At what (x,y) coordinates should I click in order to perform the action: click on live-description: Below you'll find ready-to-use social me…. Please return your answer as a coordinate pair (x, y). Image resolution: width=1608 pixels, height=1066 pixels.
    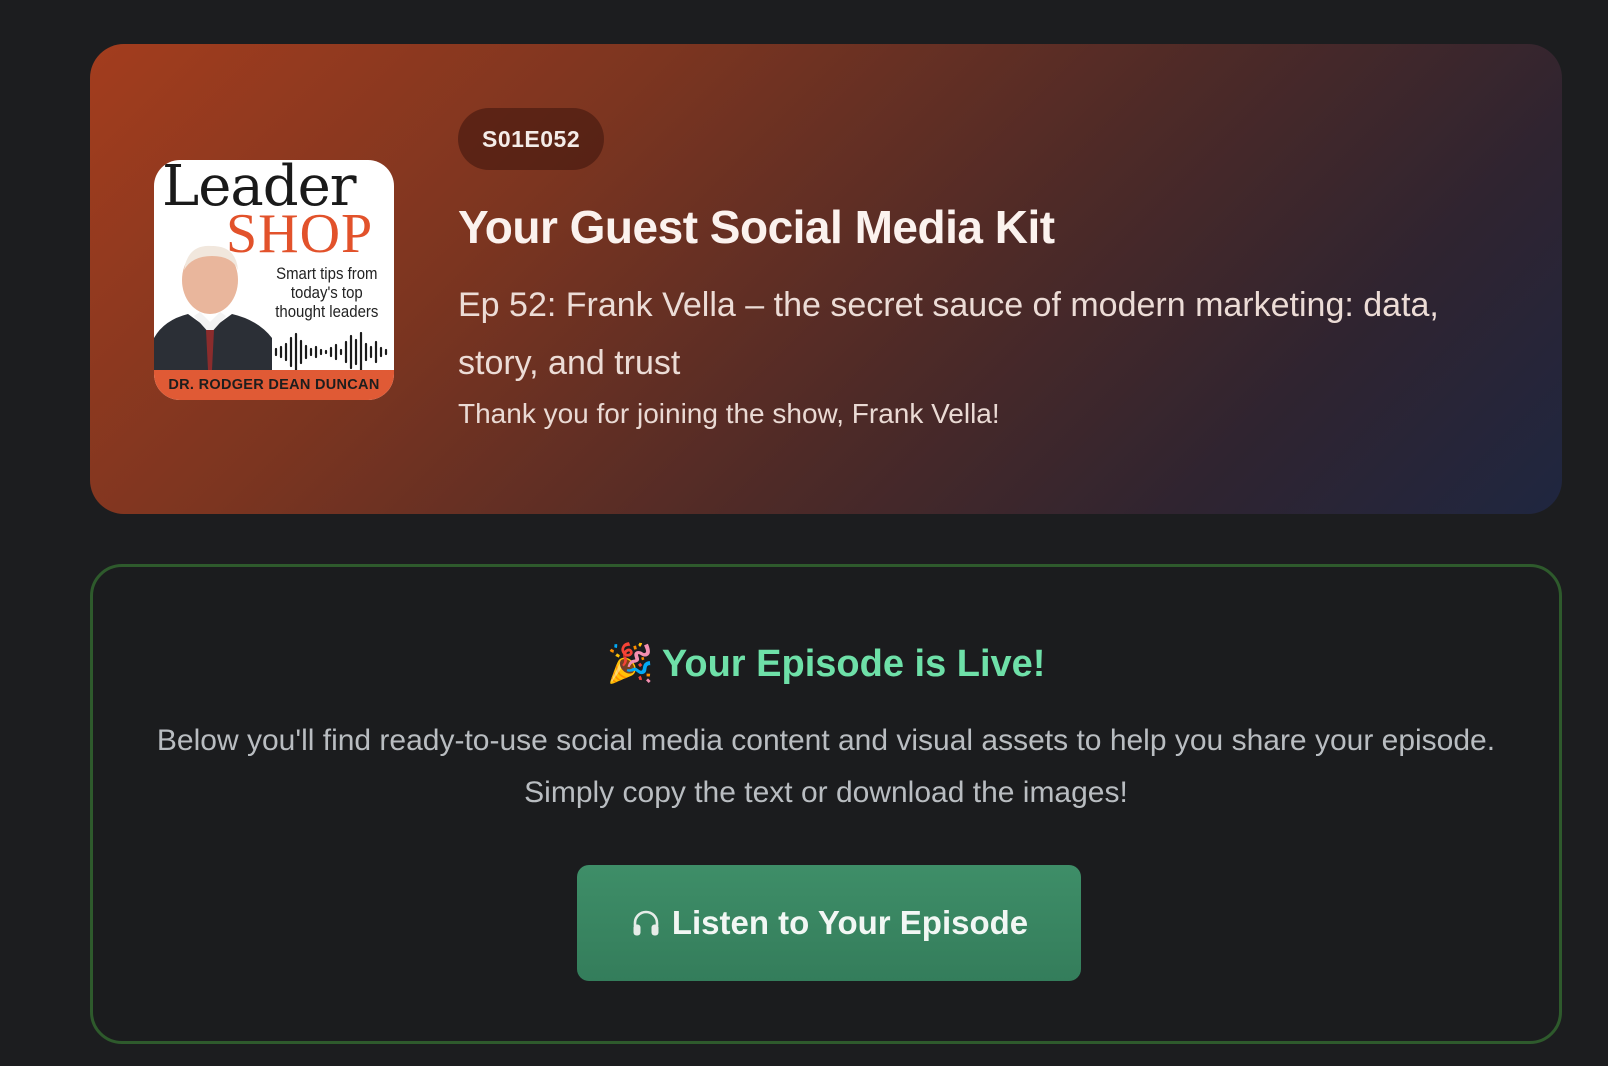
    Looking at the image, I should click on (826, 766).